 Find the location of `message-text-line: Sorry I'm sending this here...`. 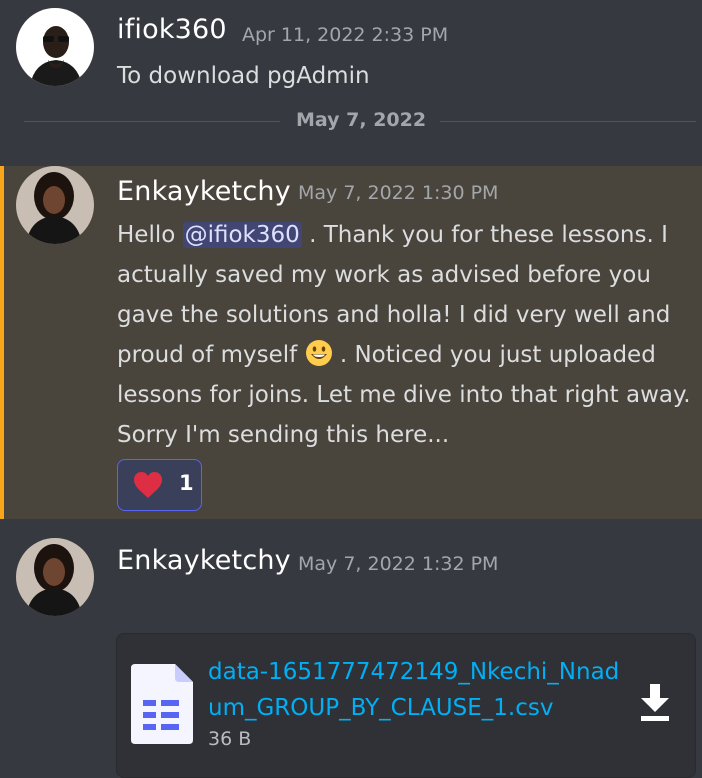

message-text-line: Sorry I'm sending this here... is located at coordinates (283, 435).